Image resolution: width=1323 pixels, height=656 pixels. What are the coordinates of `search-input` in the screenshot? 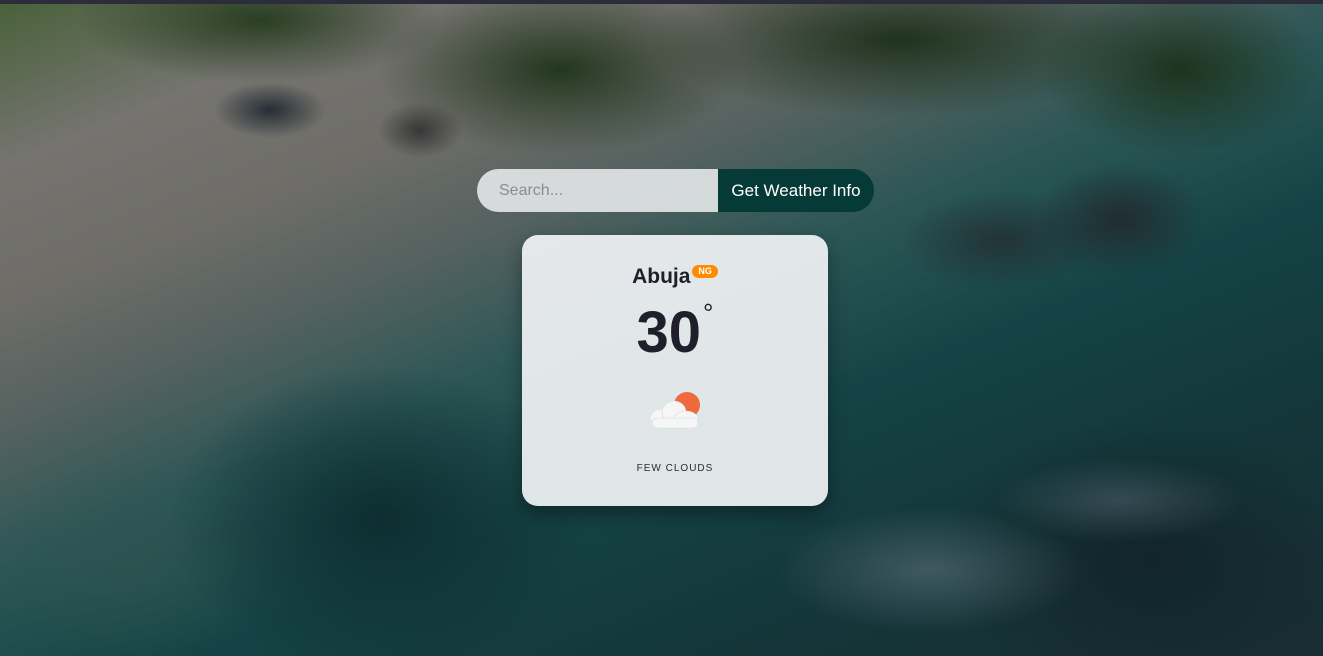 It's located at (597, 190).